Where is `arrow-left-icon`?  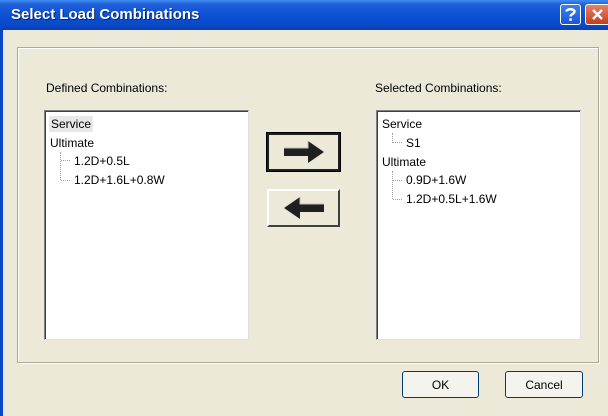
arrow-left-icon is located at coordinates (303, 208).